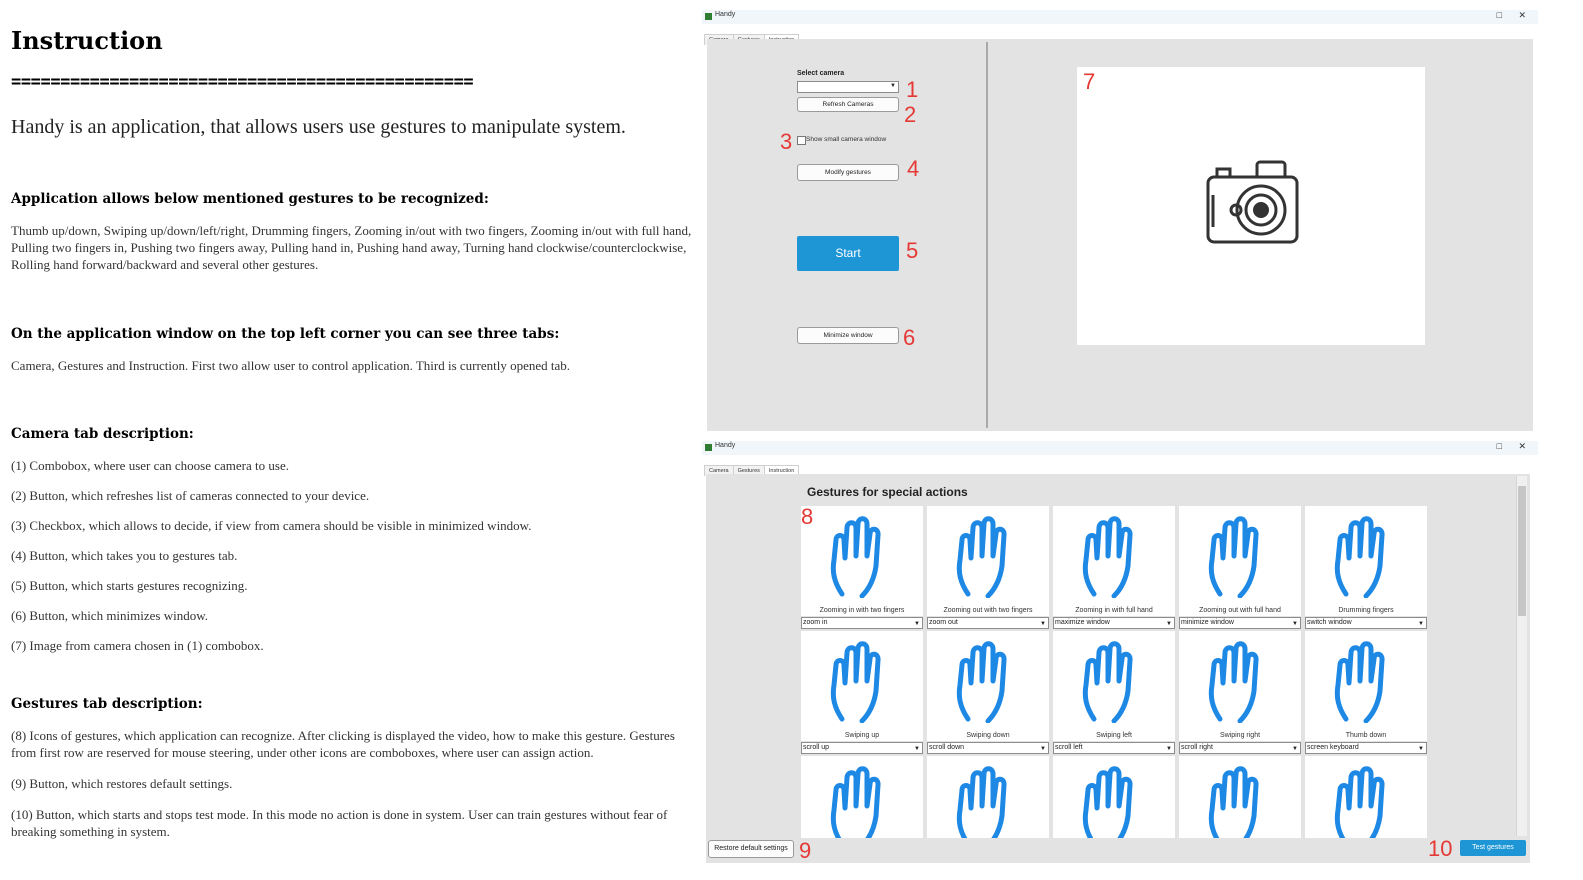  Describe the element at coordinates (1114, 623) in the screenshot. I see `gesture-action-combobox: maximize window ▼` at that location.